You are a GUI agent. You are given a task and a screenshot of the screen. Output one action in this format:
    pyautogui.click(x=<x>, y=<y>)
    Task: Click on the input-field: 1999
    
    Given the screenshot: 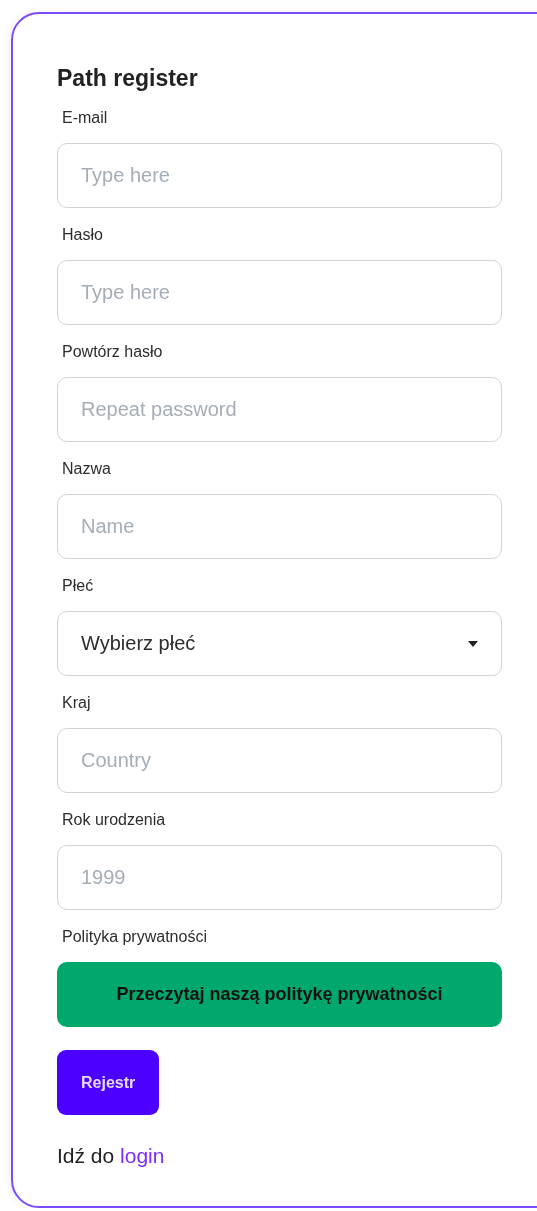 What is the action you would take?
    pyautogui.click(x=279, y=877)
    